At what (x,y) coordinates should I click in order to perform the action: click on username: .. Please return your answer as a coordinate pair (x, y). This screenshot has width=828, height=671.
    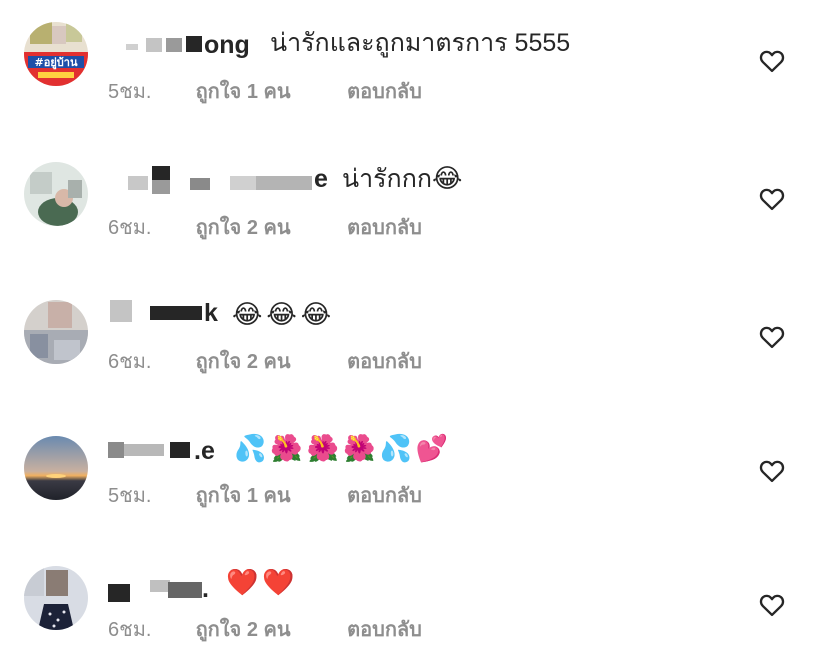
    Looking at the image, I should click on (168, 589).